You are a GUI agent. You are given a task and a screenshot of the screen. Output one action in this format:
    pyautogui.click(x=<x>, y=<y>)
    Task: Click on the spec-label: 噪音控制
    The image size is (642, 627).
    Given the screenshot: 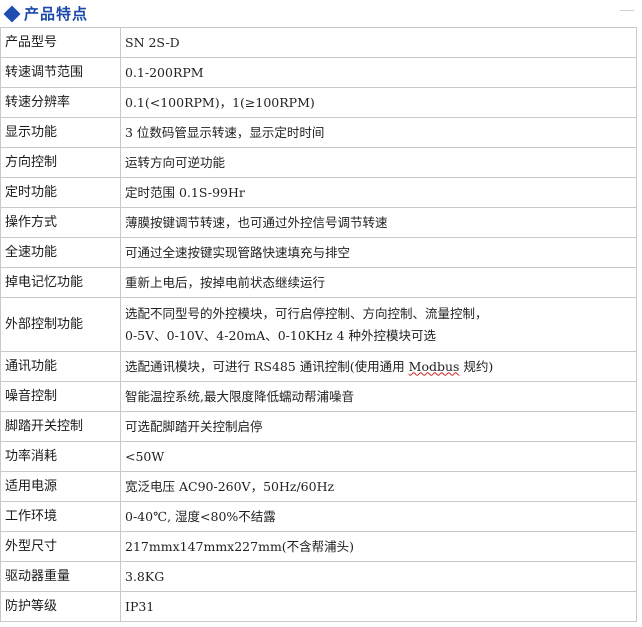 What is the action you would take?
    pyautogui.click(x=60, y=396)
    